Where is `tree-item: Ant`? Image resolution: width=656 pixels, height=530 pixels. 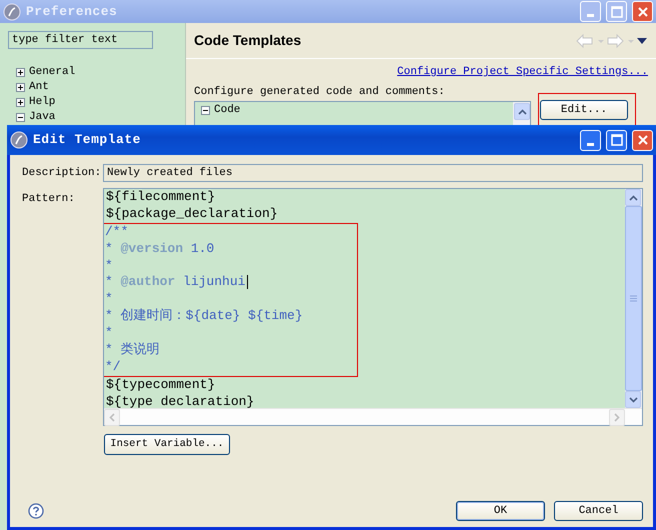 tree-item: Ant is located at coordinates (39, 87).